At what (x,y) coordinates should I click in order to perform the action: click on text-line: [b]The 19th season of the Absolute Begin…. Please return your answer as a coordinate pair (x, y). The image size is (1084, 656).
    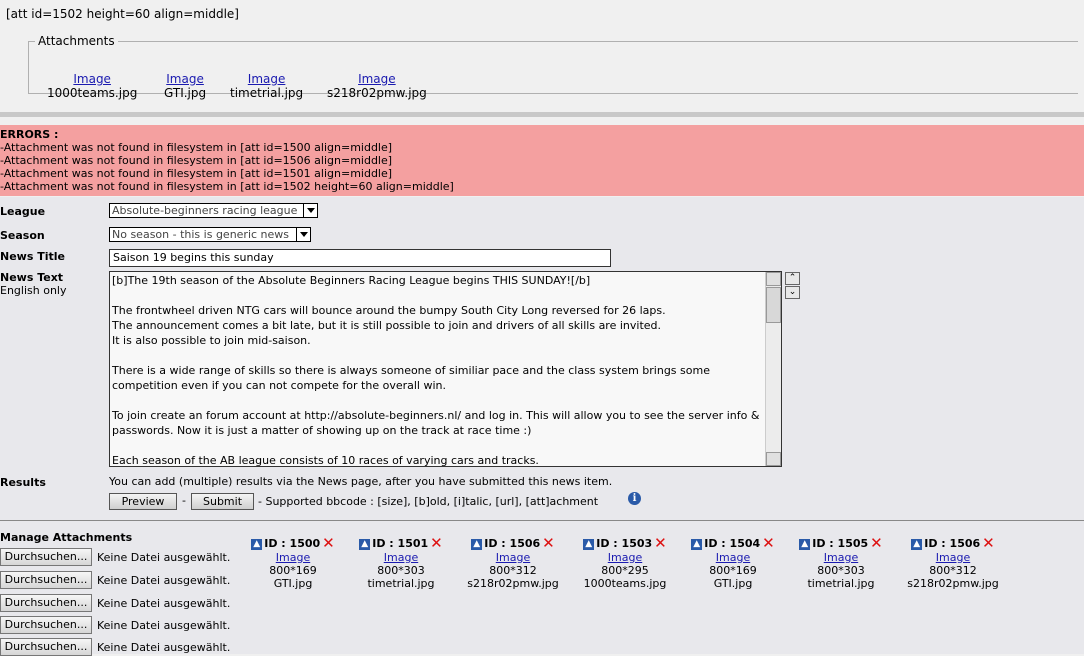
    Looking at the image, I should click on (351, 280).